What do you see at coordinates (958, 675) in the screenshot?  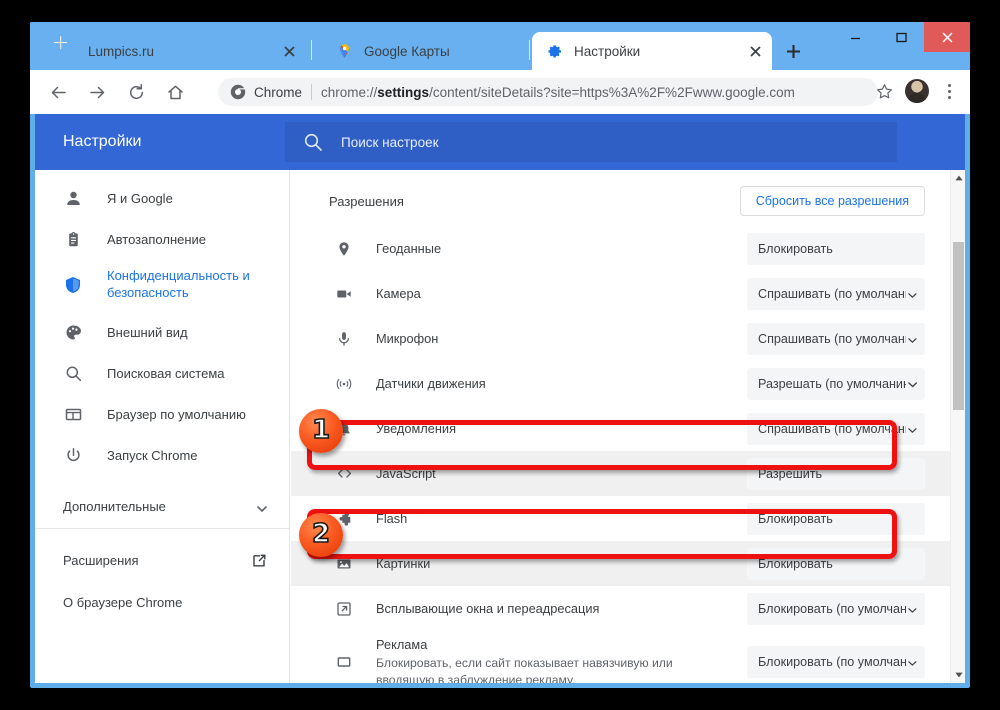 I see `scroll-down-icon` at bounding box center [958, 675].